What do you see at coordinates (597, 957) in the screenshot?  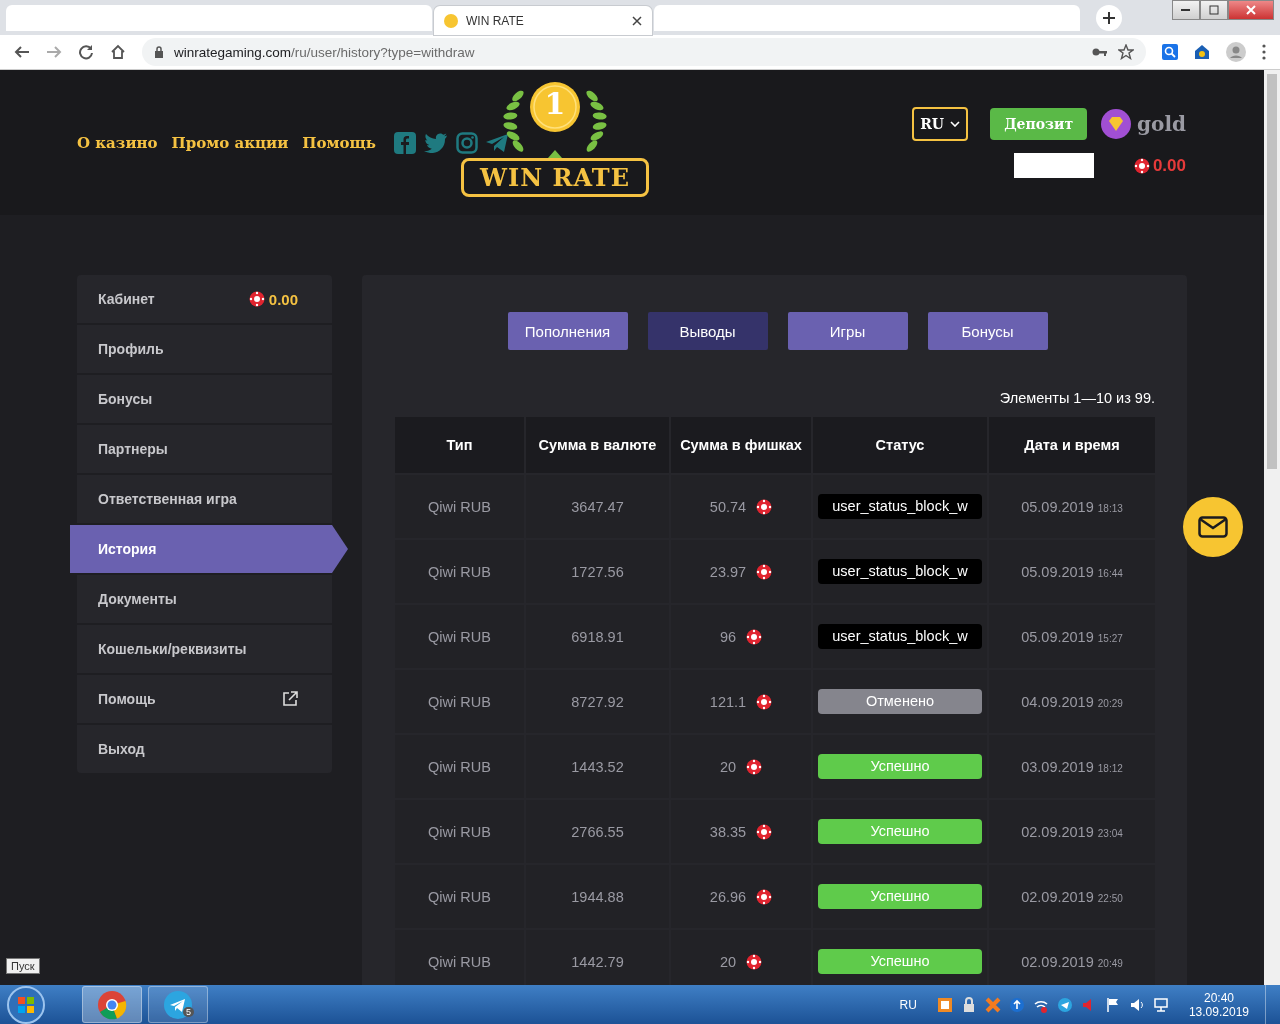 I see `table-cell: 1442.79` at bounding box center [597, 957].